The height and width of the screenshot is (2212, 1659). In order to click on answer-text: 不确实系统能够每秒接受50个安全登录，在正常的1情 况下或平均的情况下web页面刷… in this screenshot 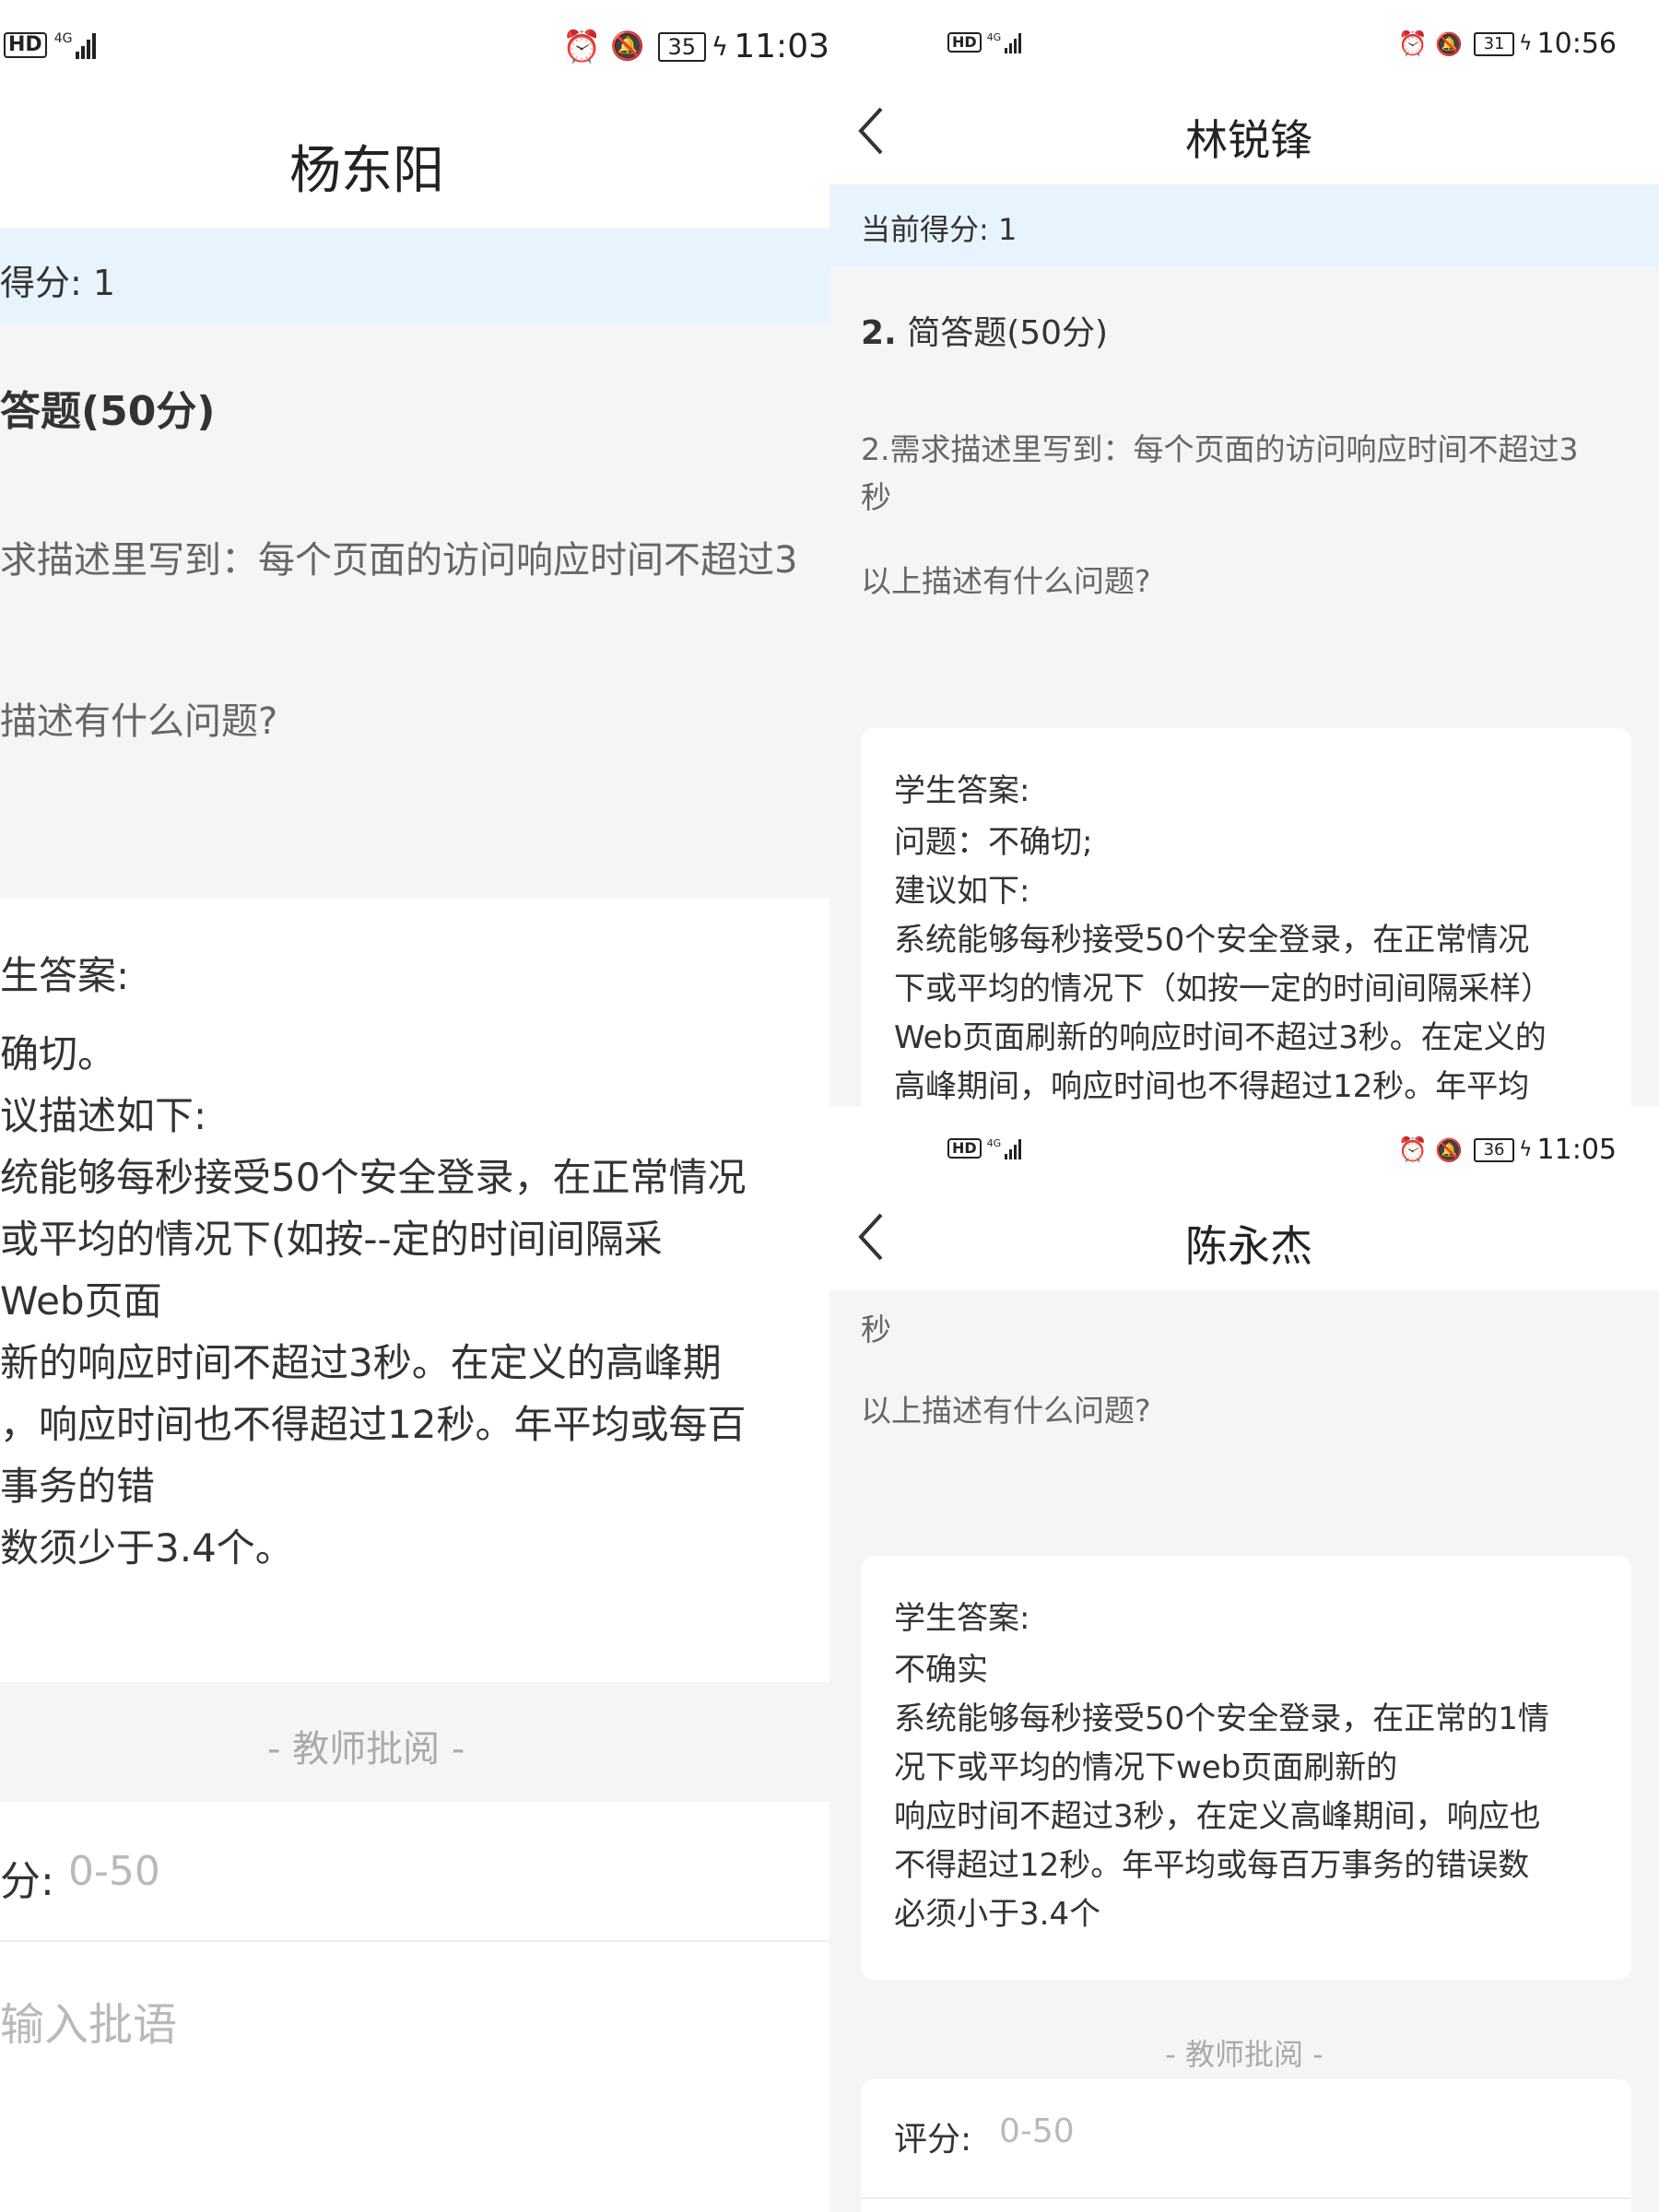, I will do `click(1221, 1792)`.